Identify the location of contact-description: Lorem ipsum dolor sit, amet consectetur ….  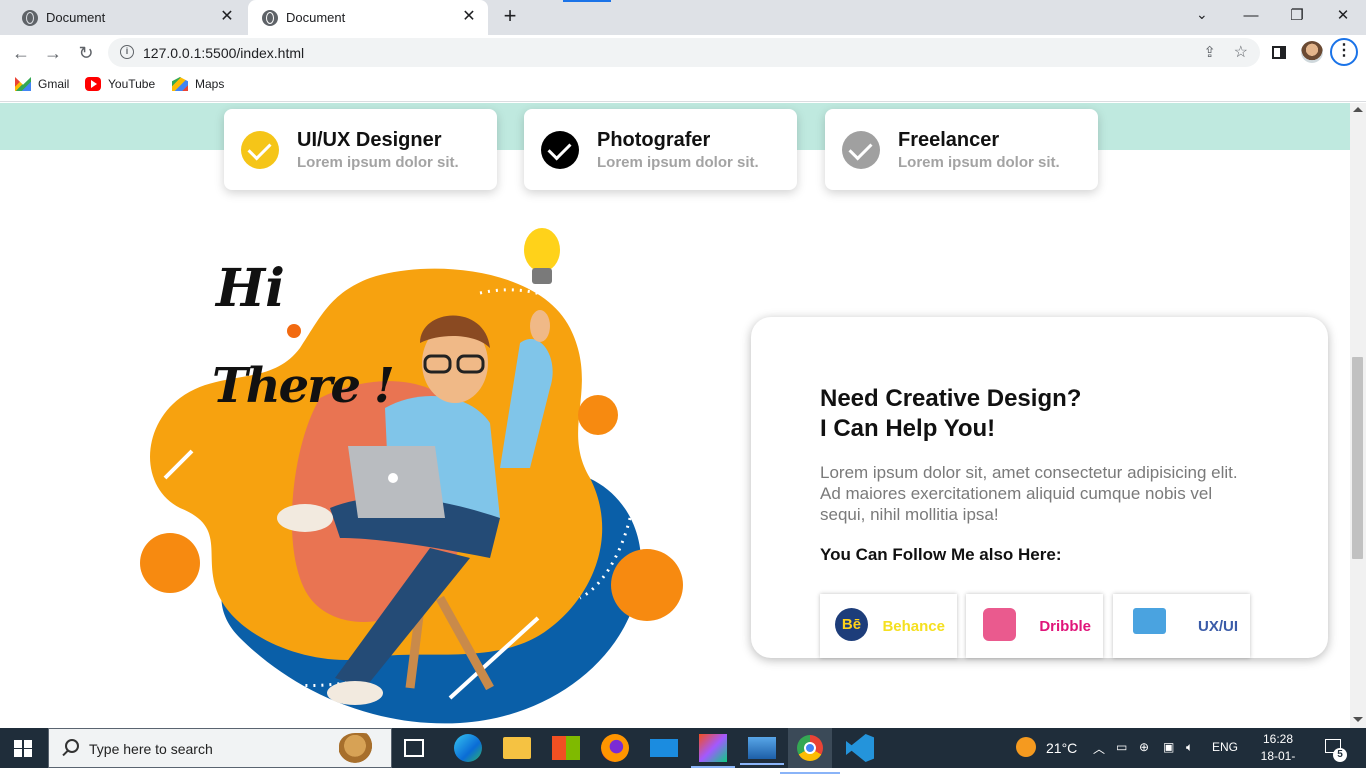
(1029, 493).